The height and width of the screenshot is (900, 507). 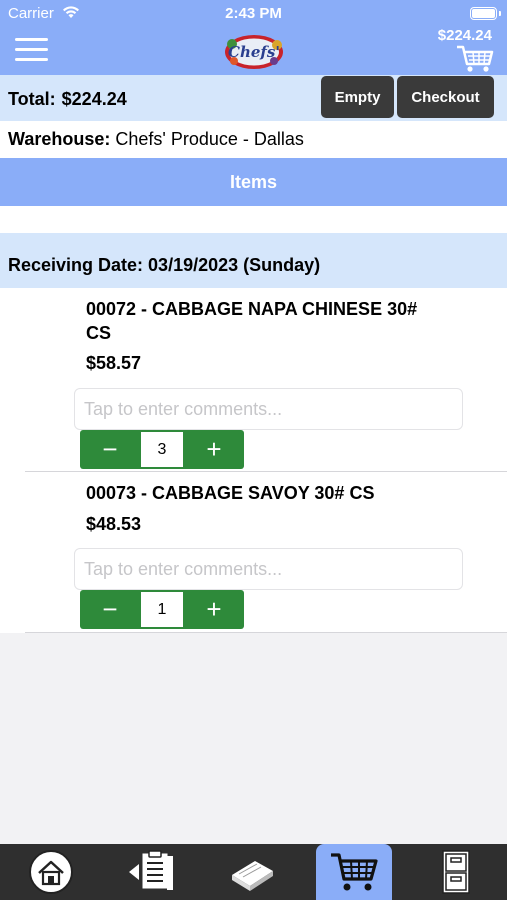 I want to click on clock: 2:43 PM, so click(x=253, y=13).